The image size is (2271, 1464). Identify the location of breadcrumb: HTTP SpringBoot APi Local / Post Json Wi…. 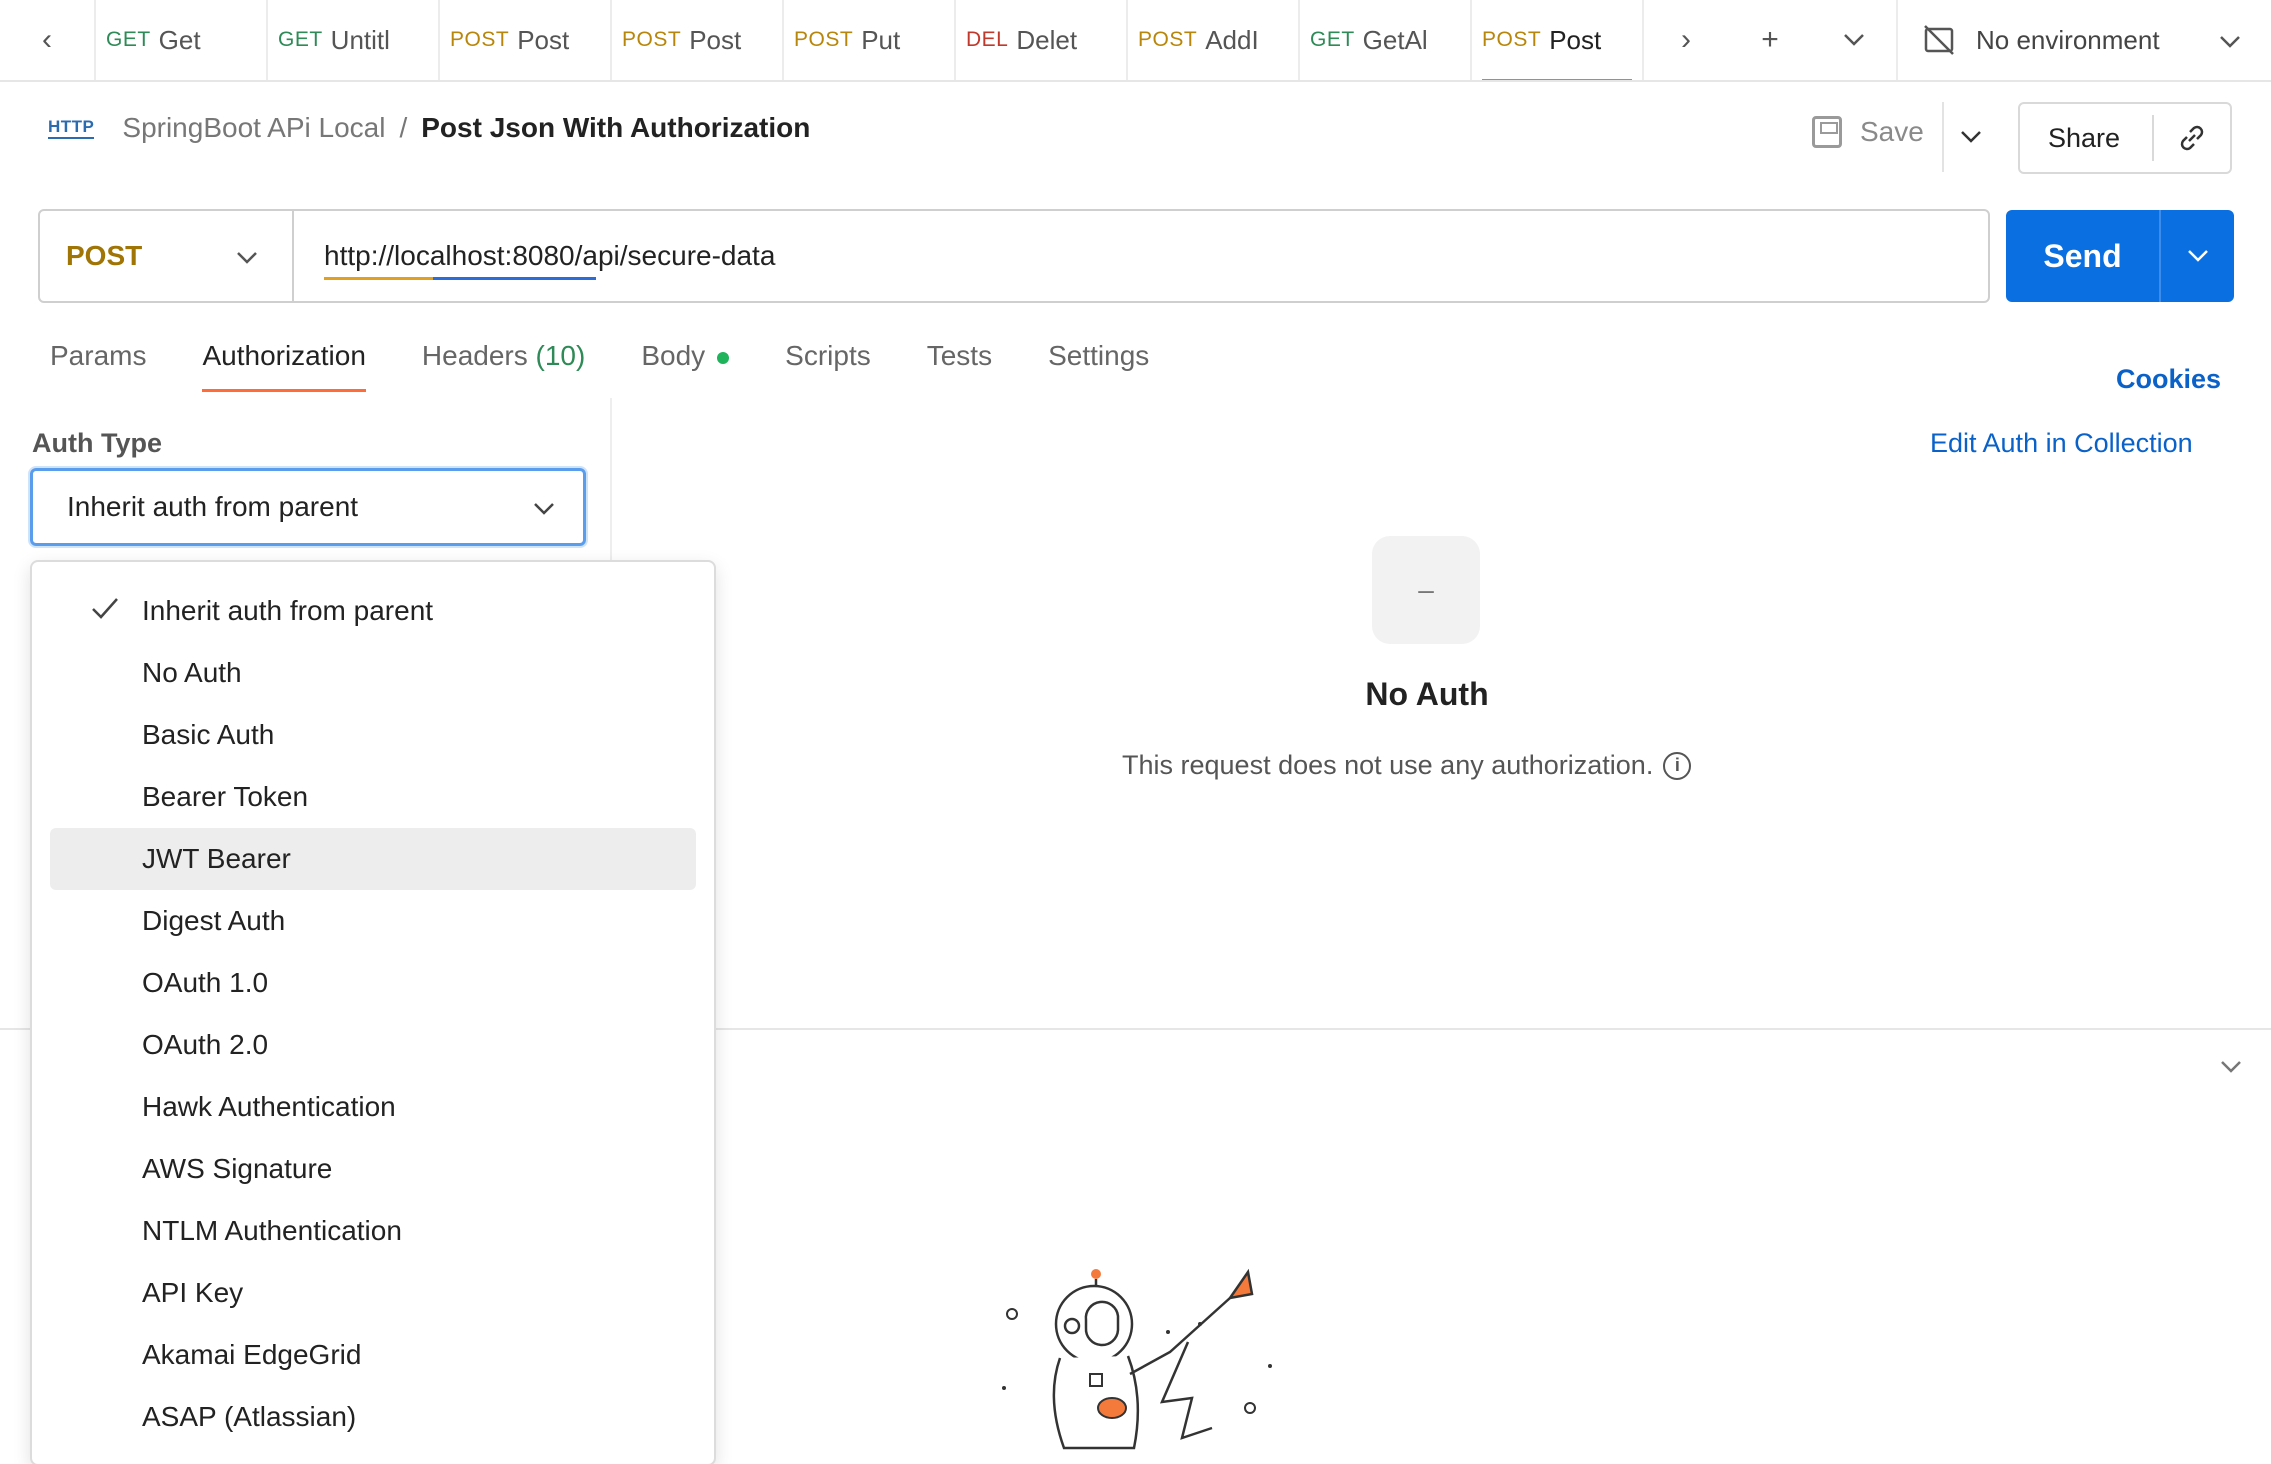
(429, 128).